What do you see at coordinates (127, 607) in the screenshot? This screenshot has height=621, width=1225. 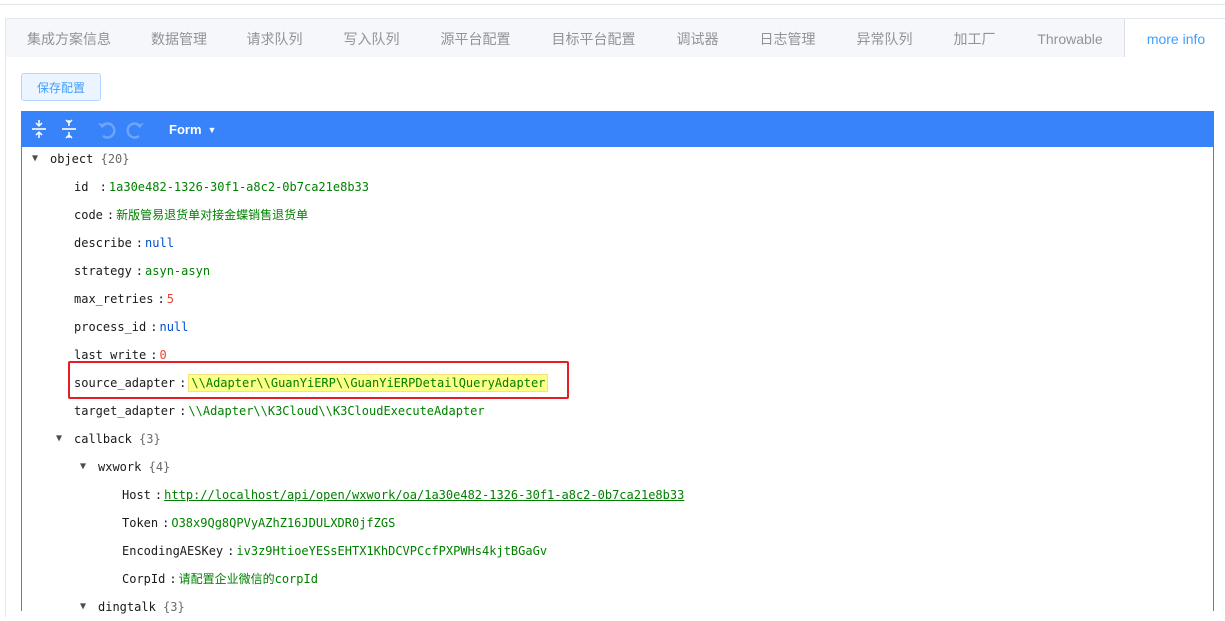 I see `dingtalk-key: dingtalk` at bounding box center [127, 607].